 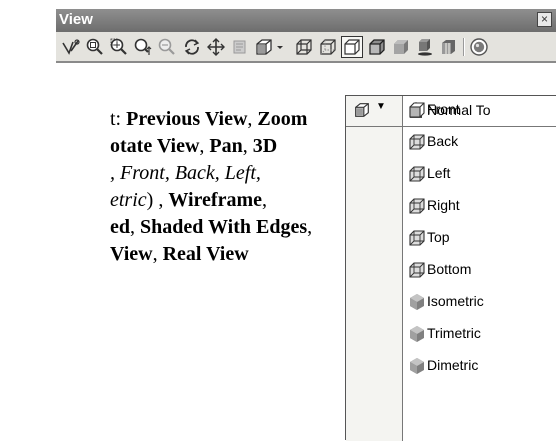 What do you see at coordinates (179, 254) in the screenshot?
I see `body-line-6: View, Real View` at bounding box center [179, 254].